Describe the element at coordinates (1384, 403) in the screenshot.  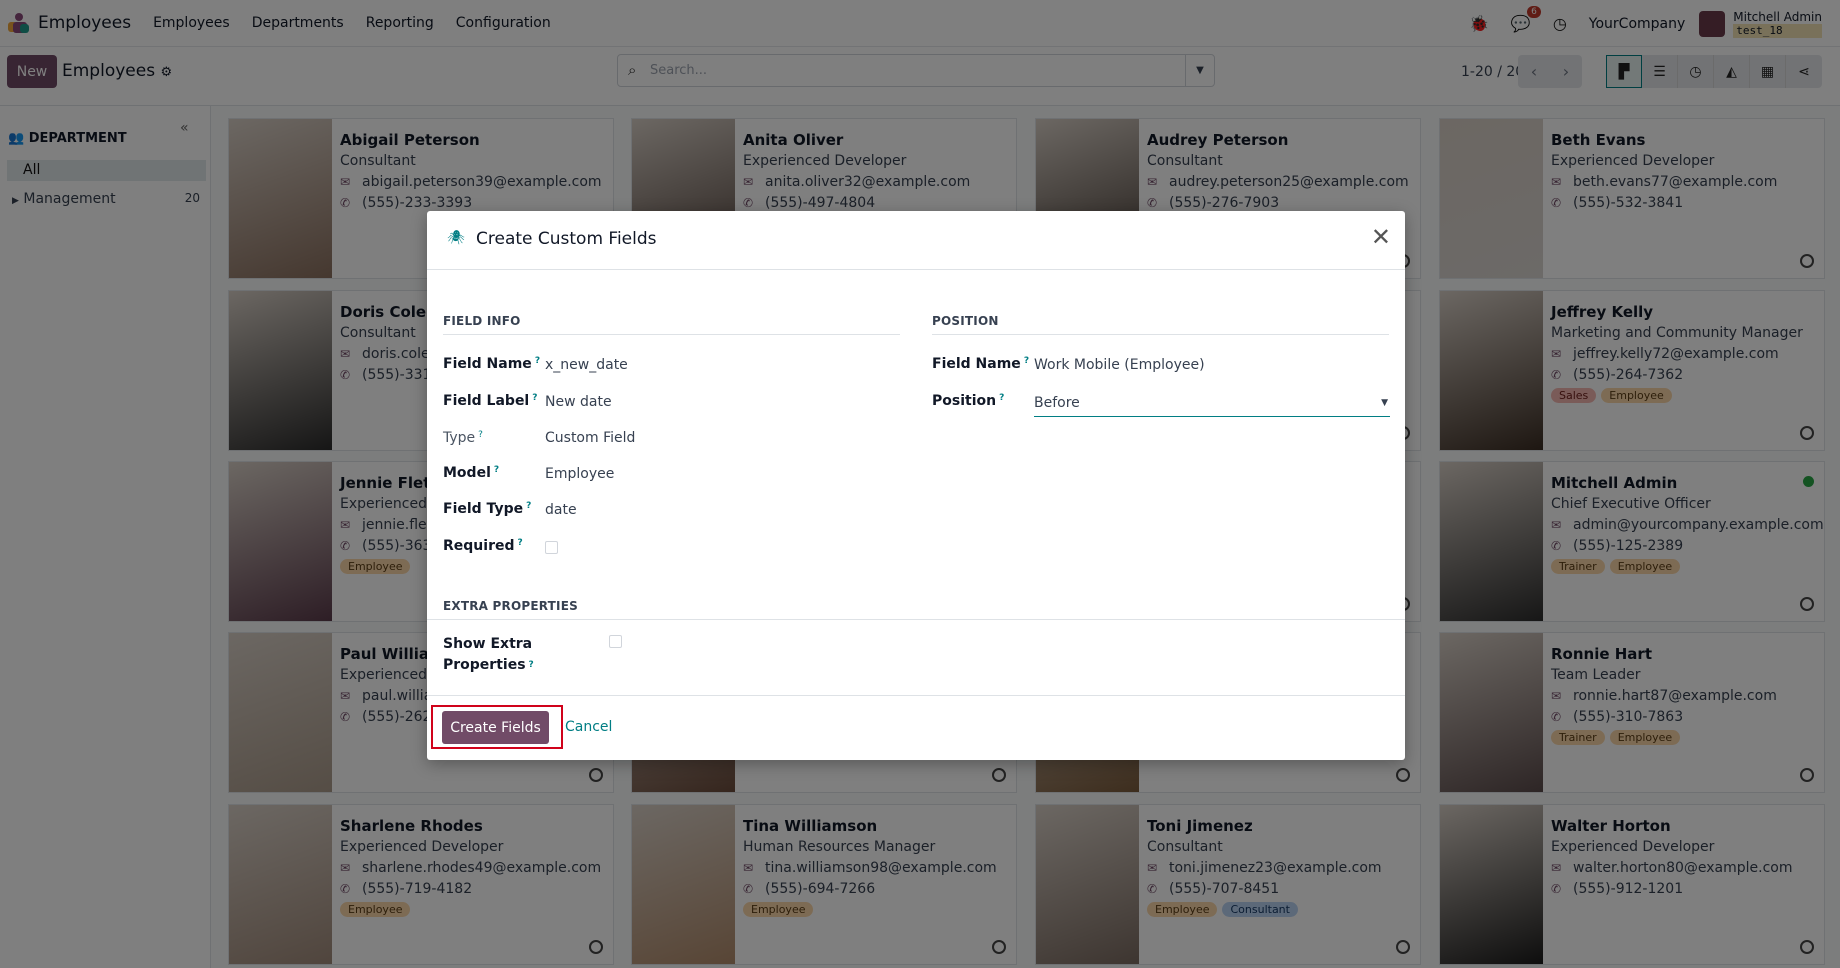
I see `caret-down-icon: ▼` at that location.